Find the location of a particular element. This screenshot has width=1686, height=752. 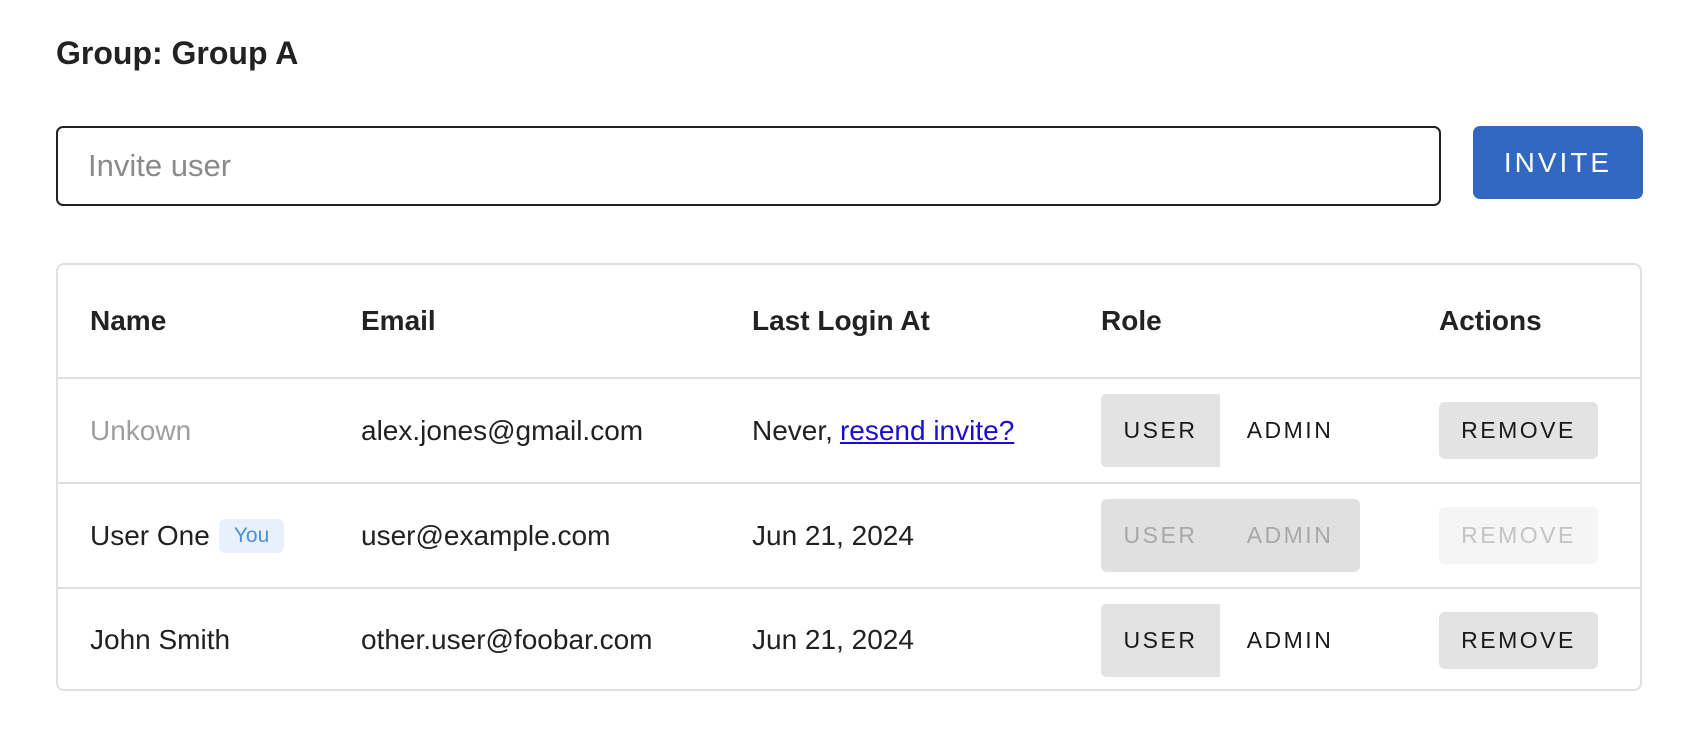

invite-button: INVITE is located at coordinates (1558, 162).